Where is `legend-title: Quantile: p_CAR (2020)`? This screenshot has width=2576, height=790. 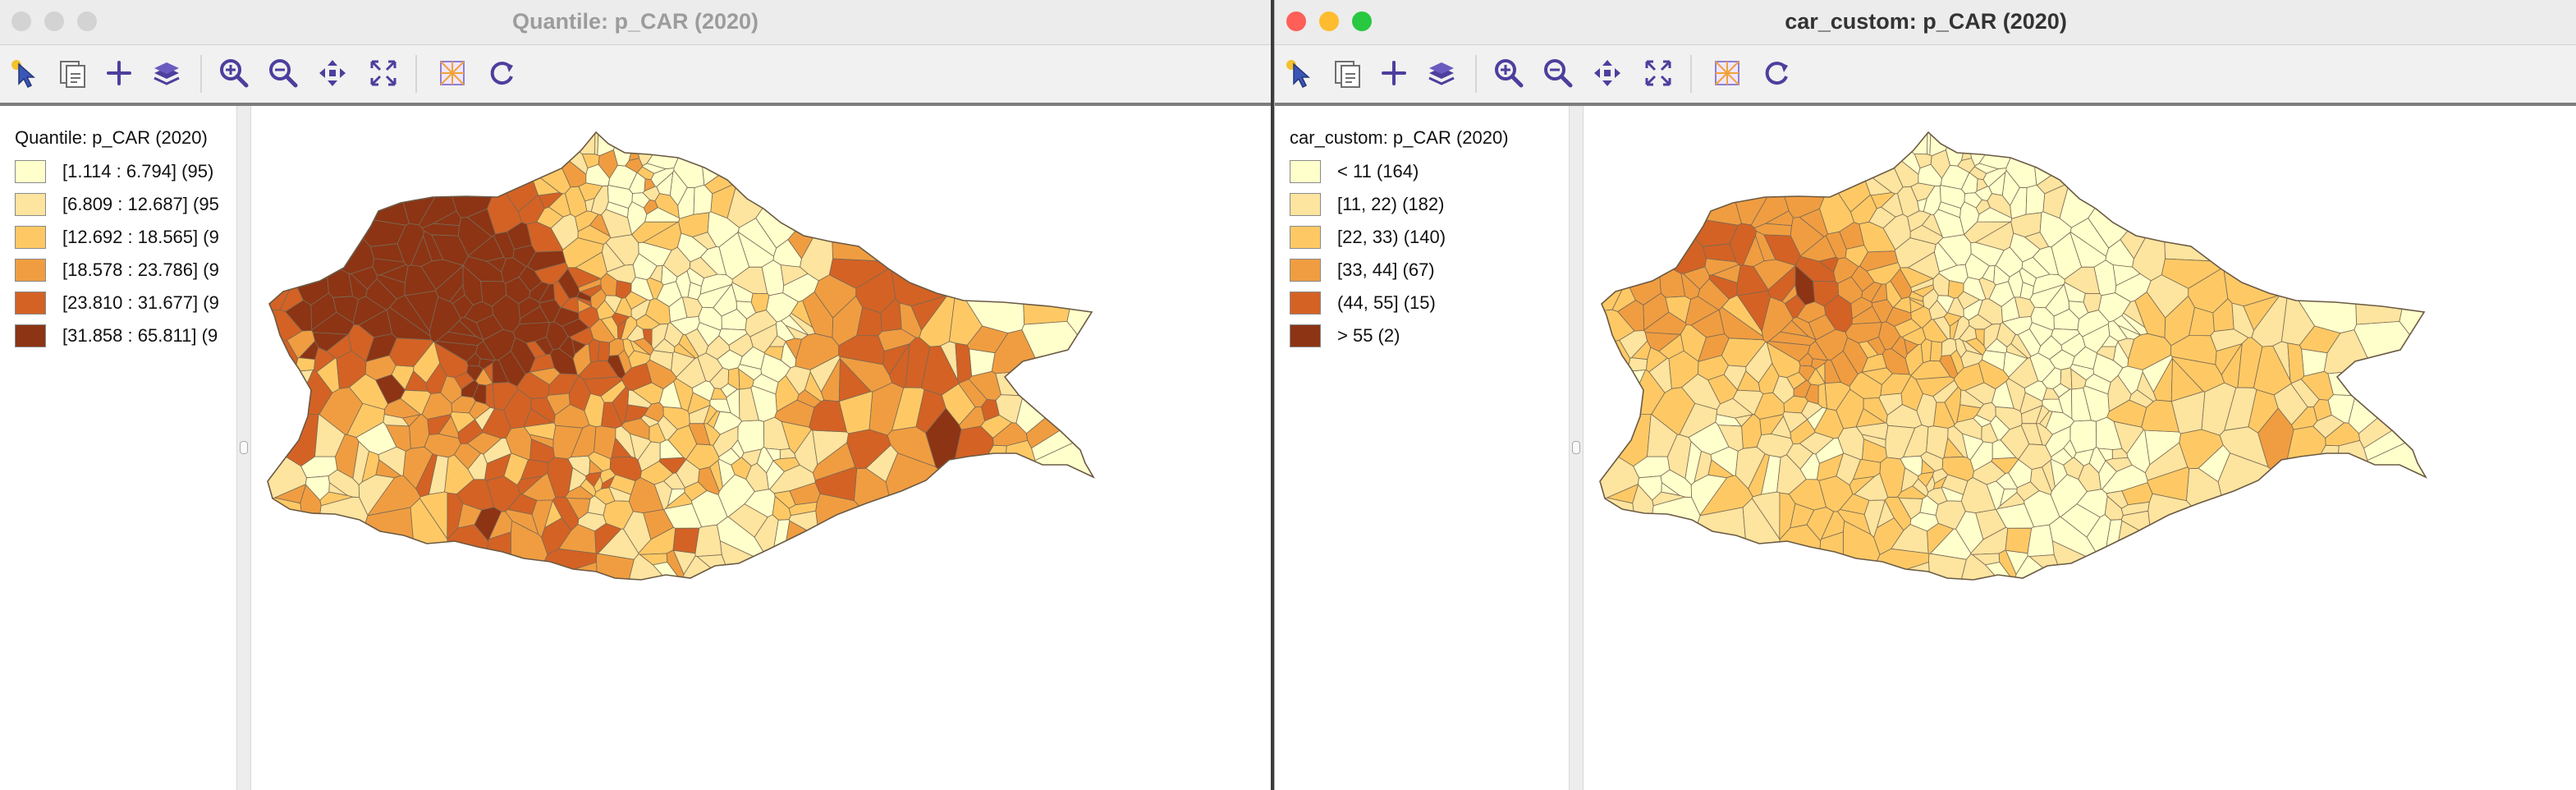
legend-title: Quantile: p_CAR (2020) is located at coordinates (111, 137).